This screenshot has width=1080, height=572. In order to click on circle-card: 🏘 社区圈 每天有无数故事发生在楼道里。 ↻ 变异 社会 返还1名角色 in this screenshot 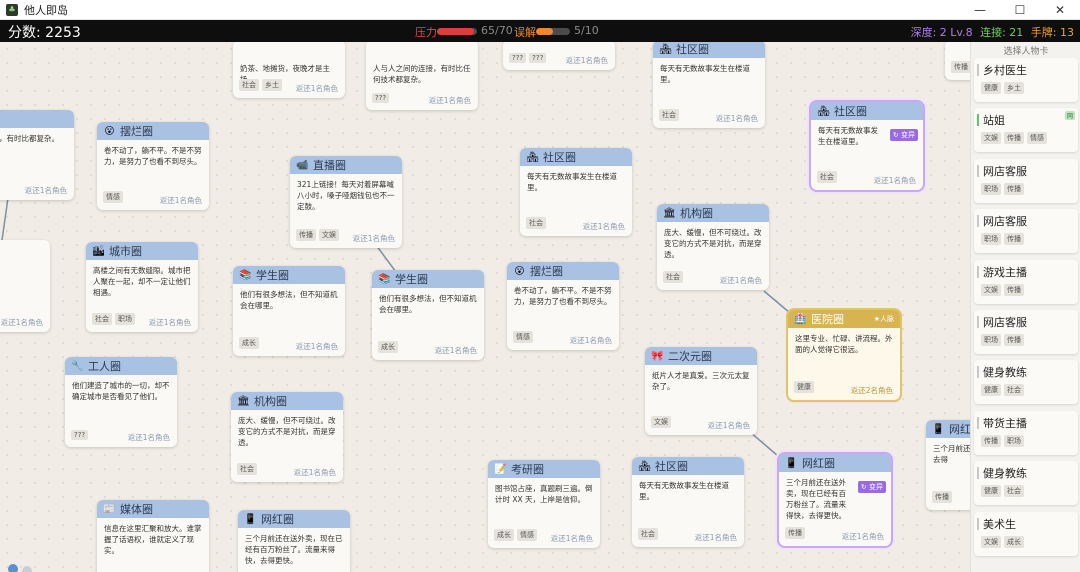, I will do `click(867, 146)`.